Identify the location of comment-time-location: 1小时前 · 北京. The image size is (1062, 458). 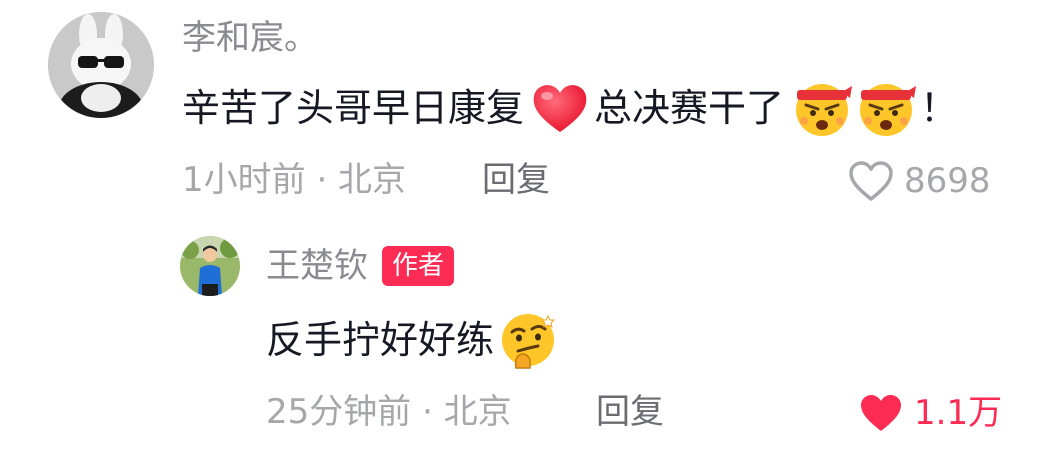
(294, 180).